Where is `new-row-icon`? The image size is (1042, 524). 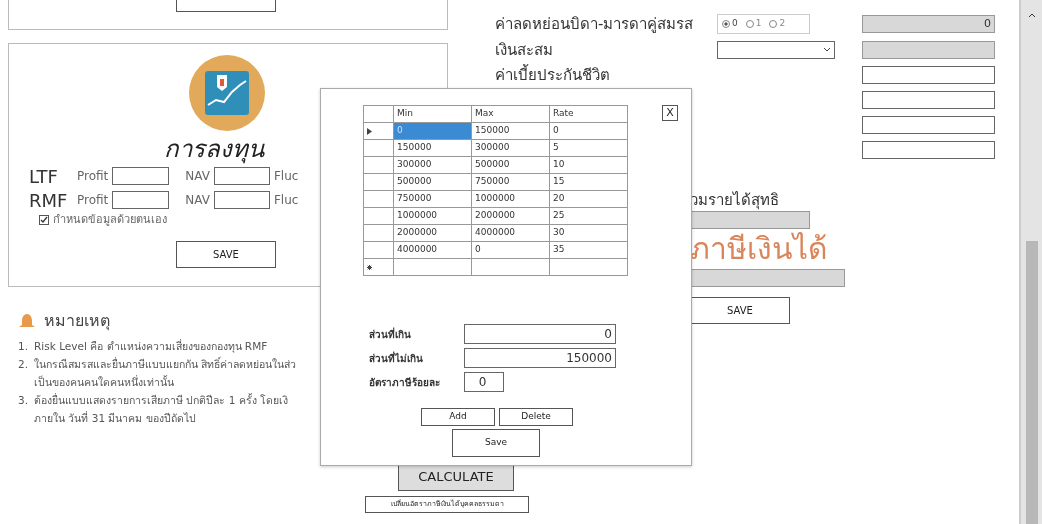 new-row-icon is located at coordinates (369, 267).